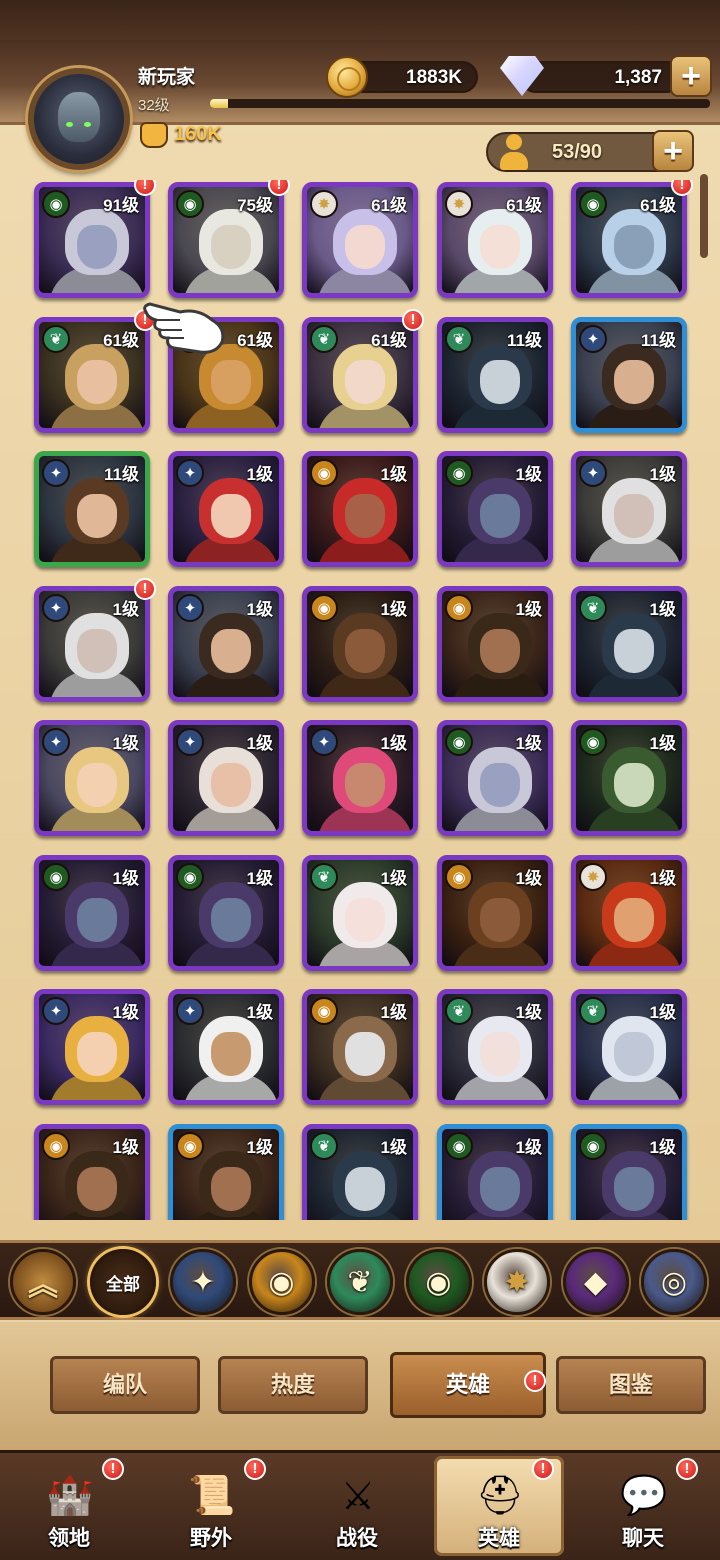  Describe the element at coordinates (360, 1282) in the screenshot. I see `wilder-filter-icon: ❦` at that location.